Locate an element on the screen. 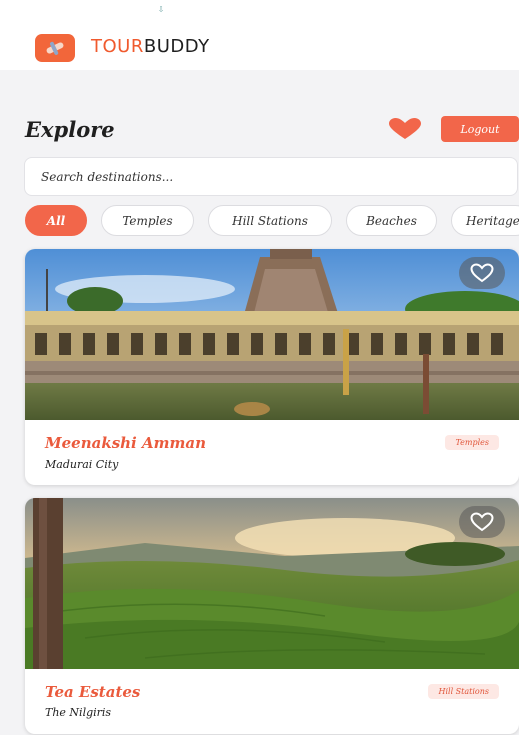  favorites-heart-icon is located at coordinates (405, 129).